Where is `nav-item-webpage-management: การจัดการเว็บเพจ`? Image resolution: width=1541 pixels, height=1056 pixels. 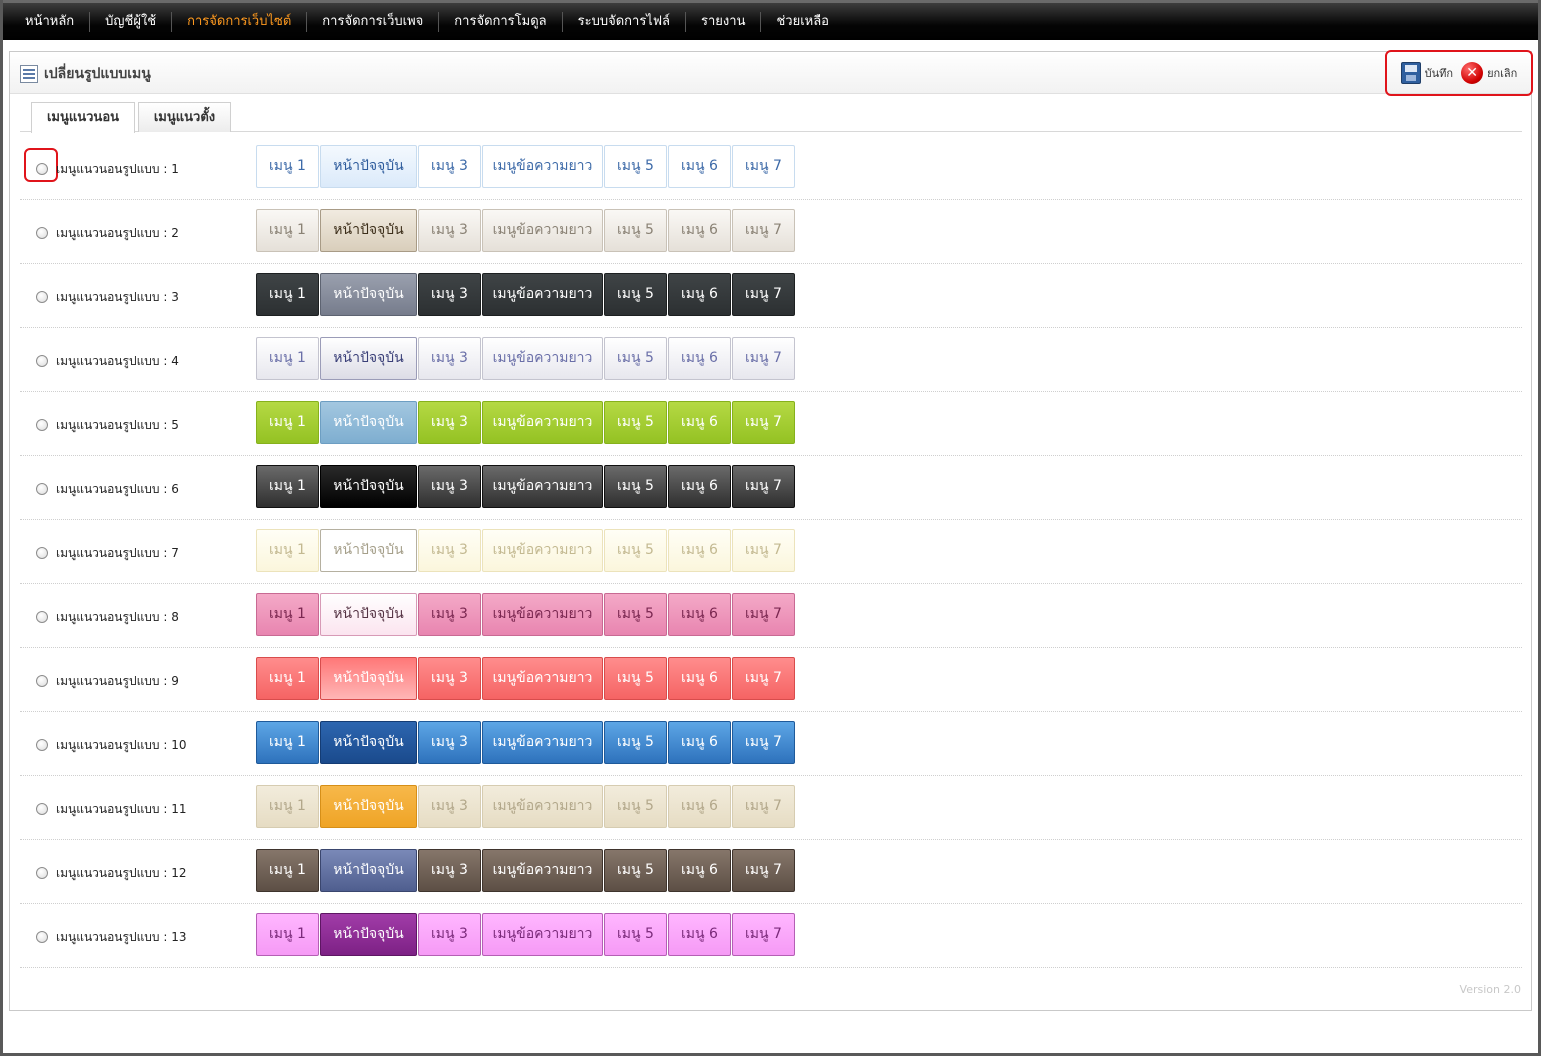
nav-item-webpage-management: การจัดการเว็บเพจ is located at coordinates (373, 21).